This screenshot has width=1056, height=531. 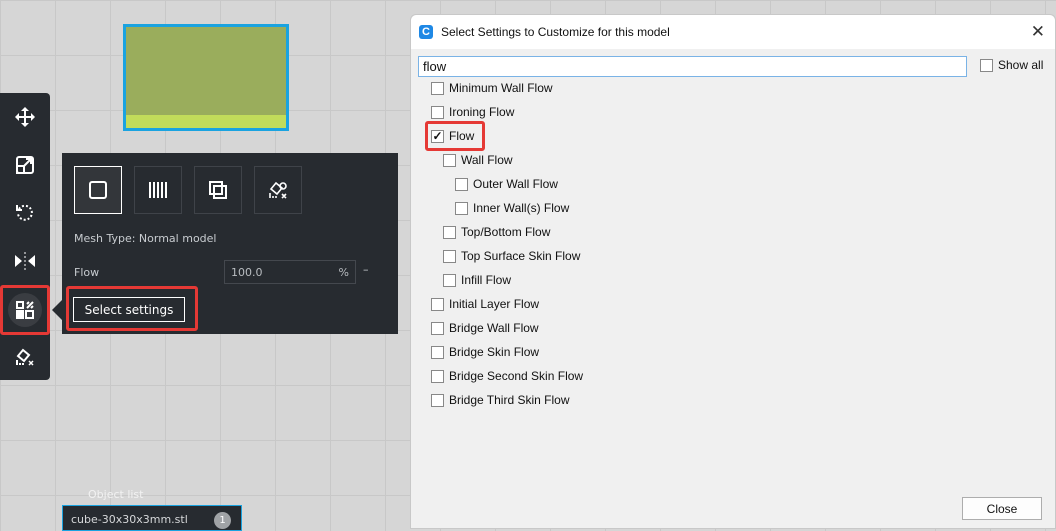 What do you see at coordinates (521, 208) in the screenshot?
I see `setting-label: Inner Wall(s) Flow` at bounding box center [521, 208].